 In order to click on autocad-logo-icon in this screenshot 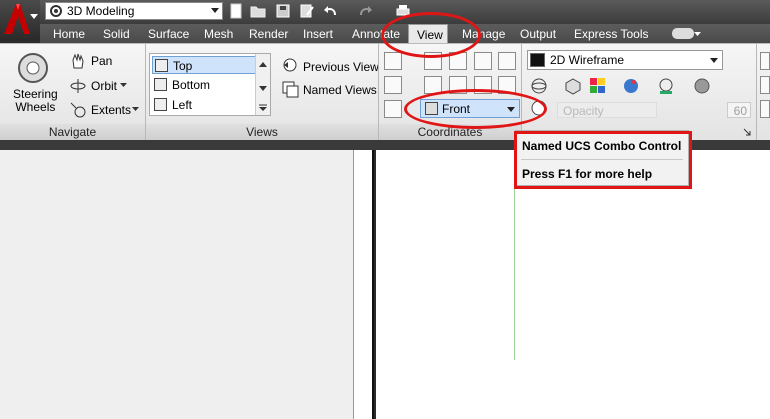, I will do `click(17, 19)`.